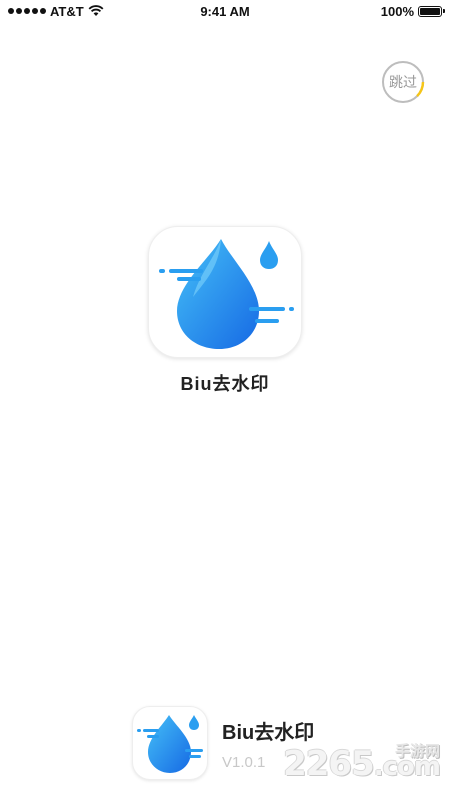 The height and width of the screenshot is (800, 450). I want to click on watermark-site: 手游网, so click(417, 751).